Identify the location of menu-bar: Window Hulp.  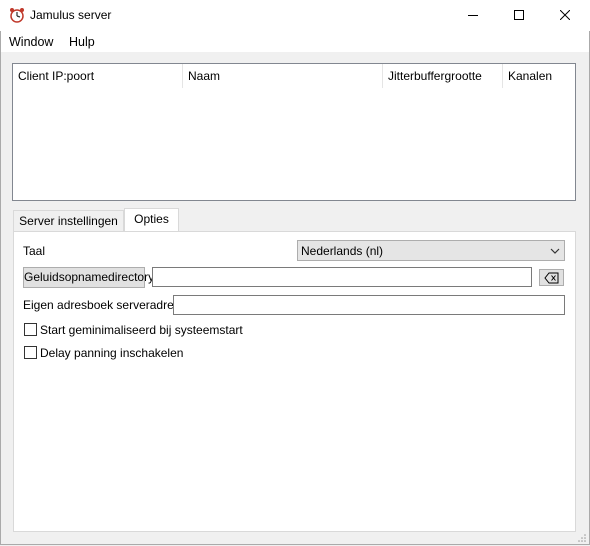
(295, 41).